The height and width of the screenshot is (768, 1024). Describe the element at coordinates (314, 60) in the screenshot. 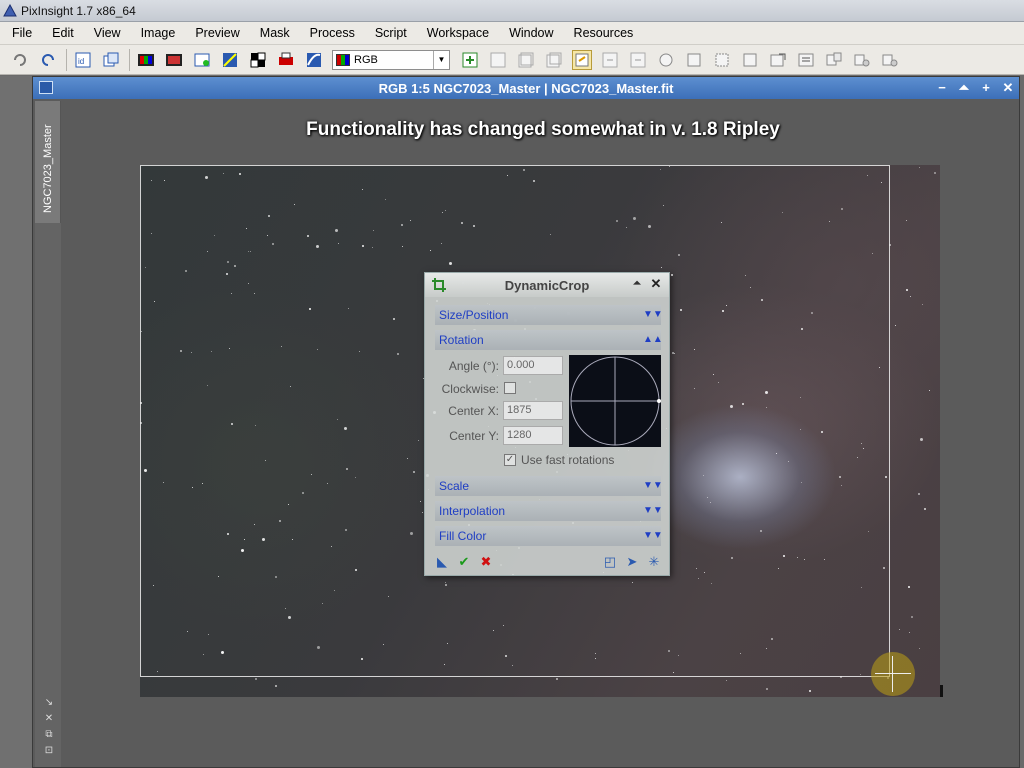

I see `screen-transfer-icon` at that location.